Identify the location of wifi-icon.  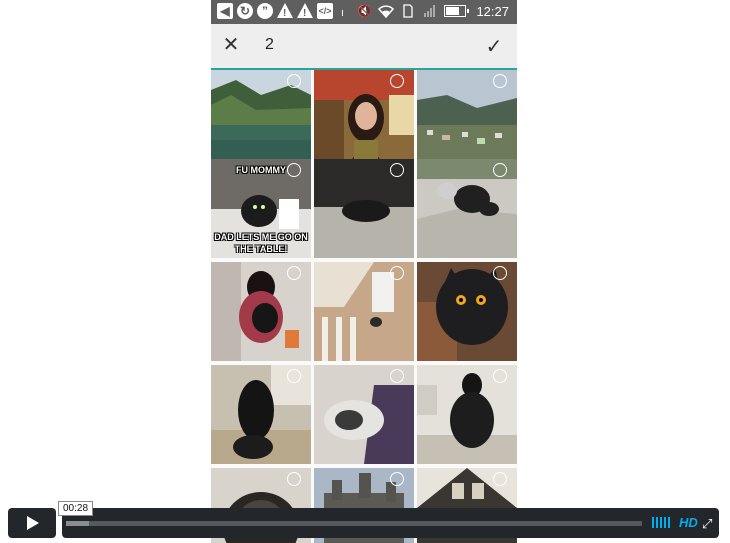
(386, 11).